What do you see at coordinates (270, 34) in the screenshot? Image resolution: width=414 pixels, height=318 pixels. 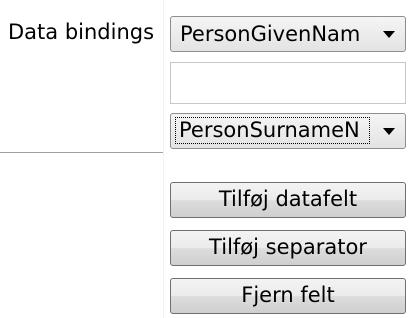 I see `given-name-combobox-value: PersonGivenNam` at bounding box center [270, 34].